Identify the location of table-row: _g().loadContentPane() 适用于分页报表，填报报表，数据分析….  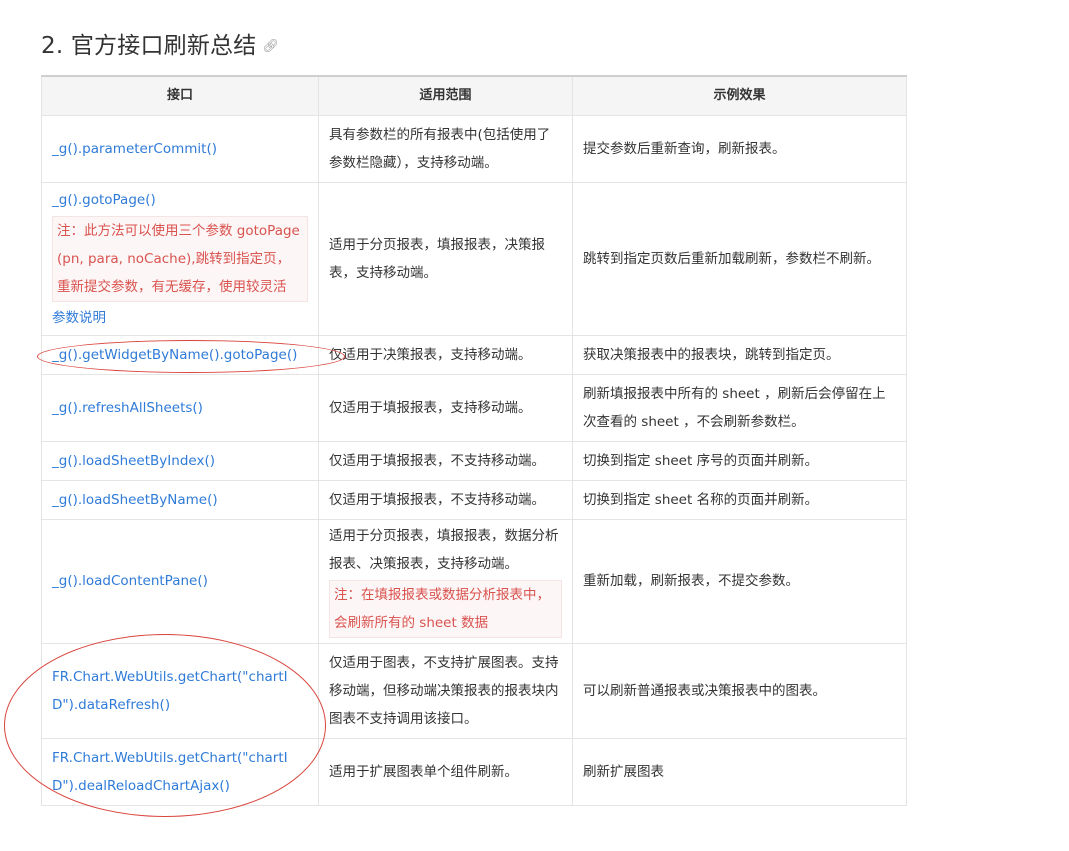
(474, 581).